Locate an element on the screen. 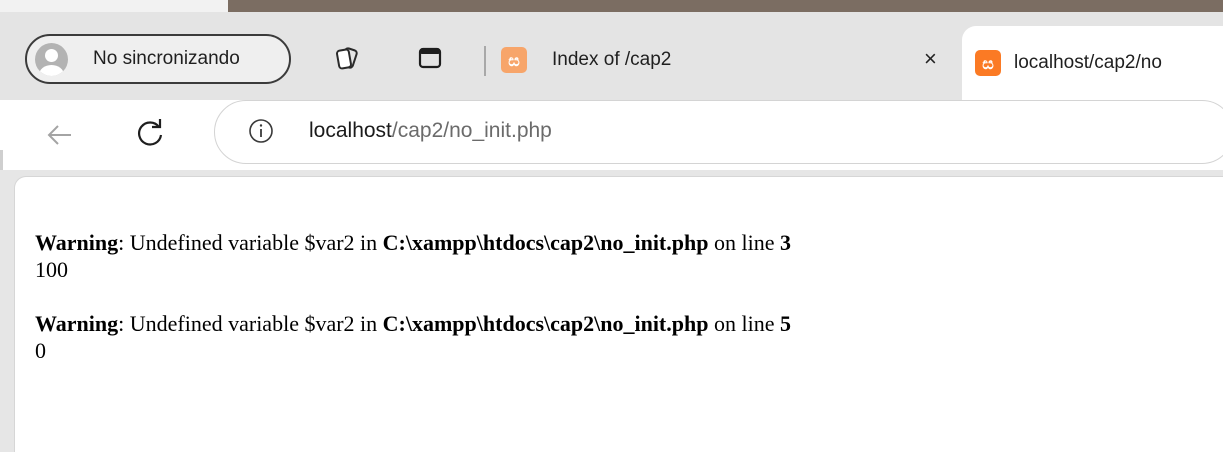 The width and height of the screenshot is (1223, 452). window-top-light-segment is located at coordinates (114, 6).